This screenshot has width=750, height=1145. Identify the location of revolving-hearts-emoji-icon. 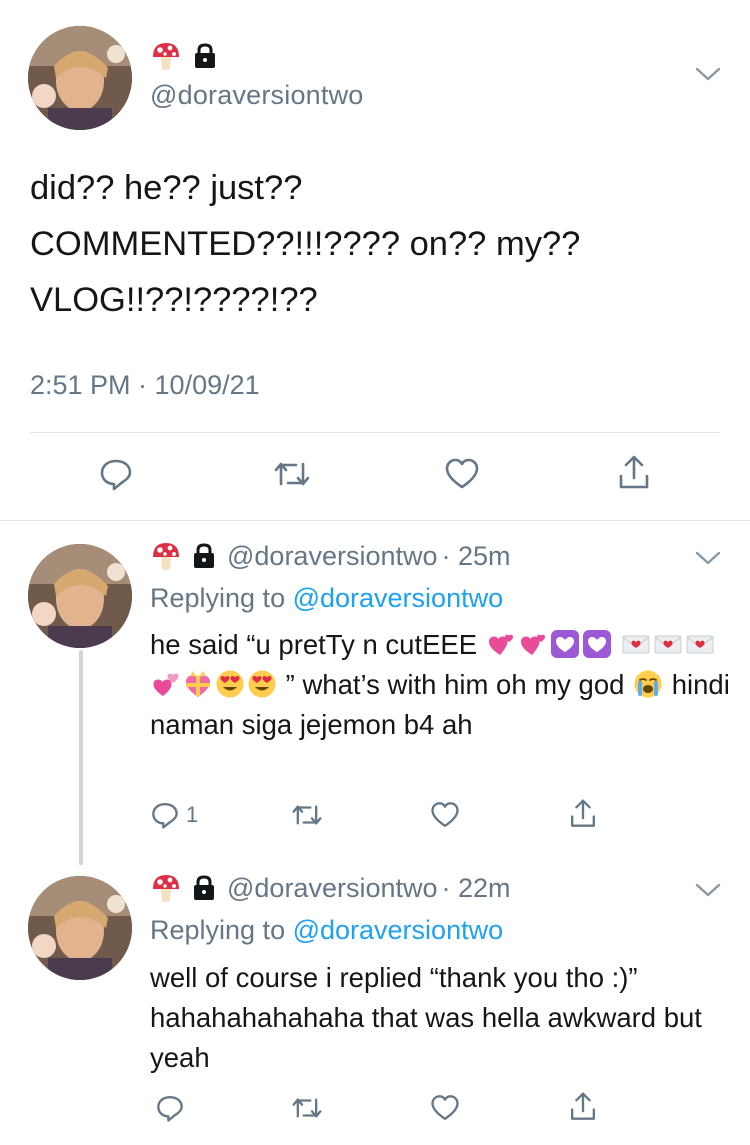
(166, 684).